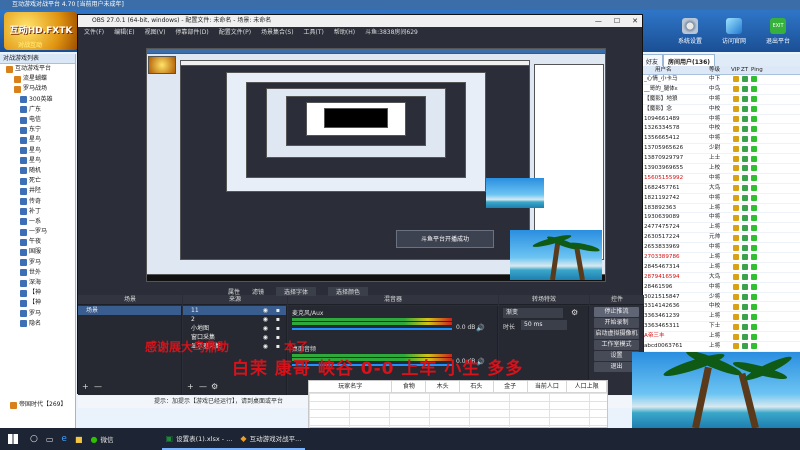  What do you see at coordinates (50, 439) in the screenshot?
I see `taskview-button: ▭` at bounding box center [50, 439].